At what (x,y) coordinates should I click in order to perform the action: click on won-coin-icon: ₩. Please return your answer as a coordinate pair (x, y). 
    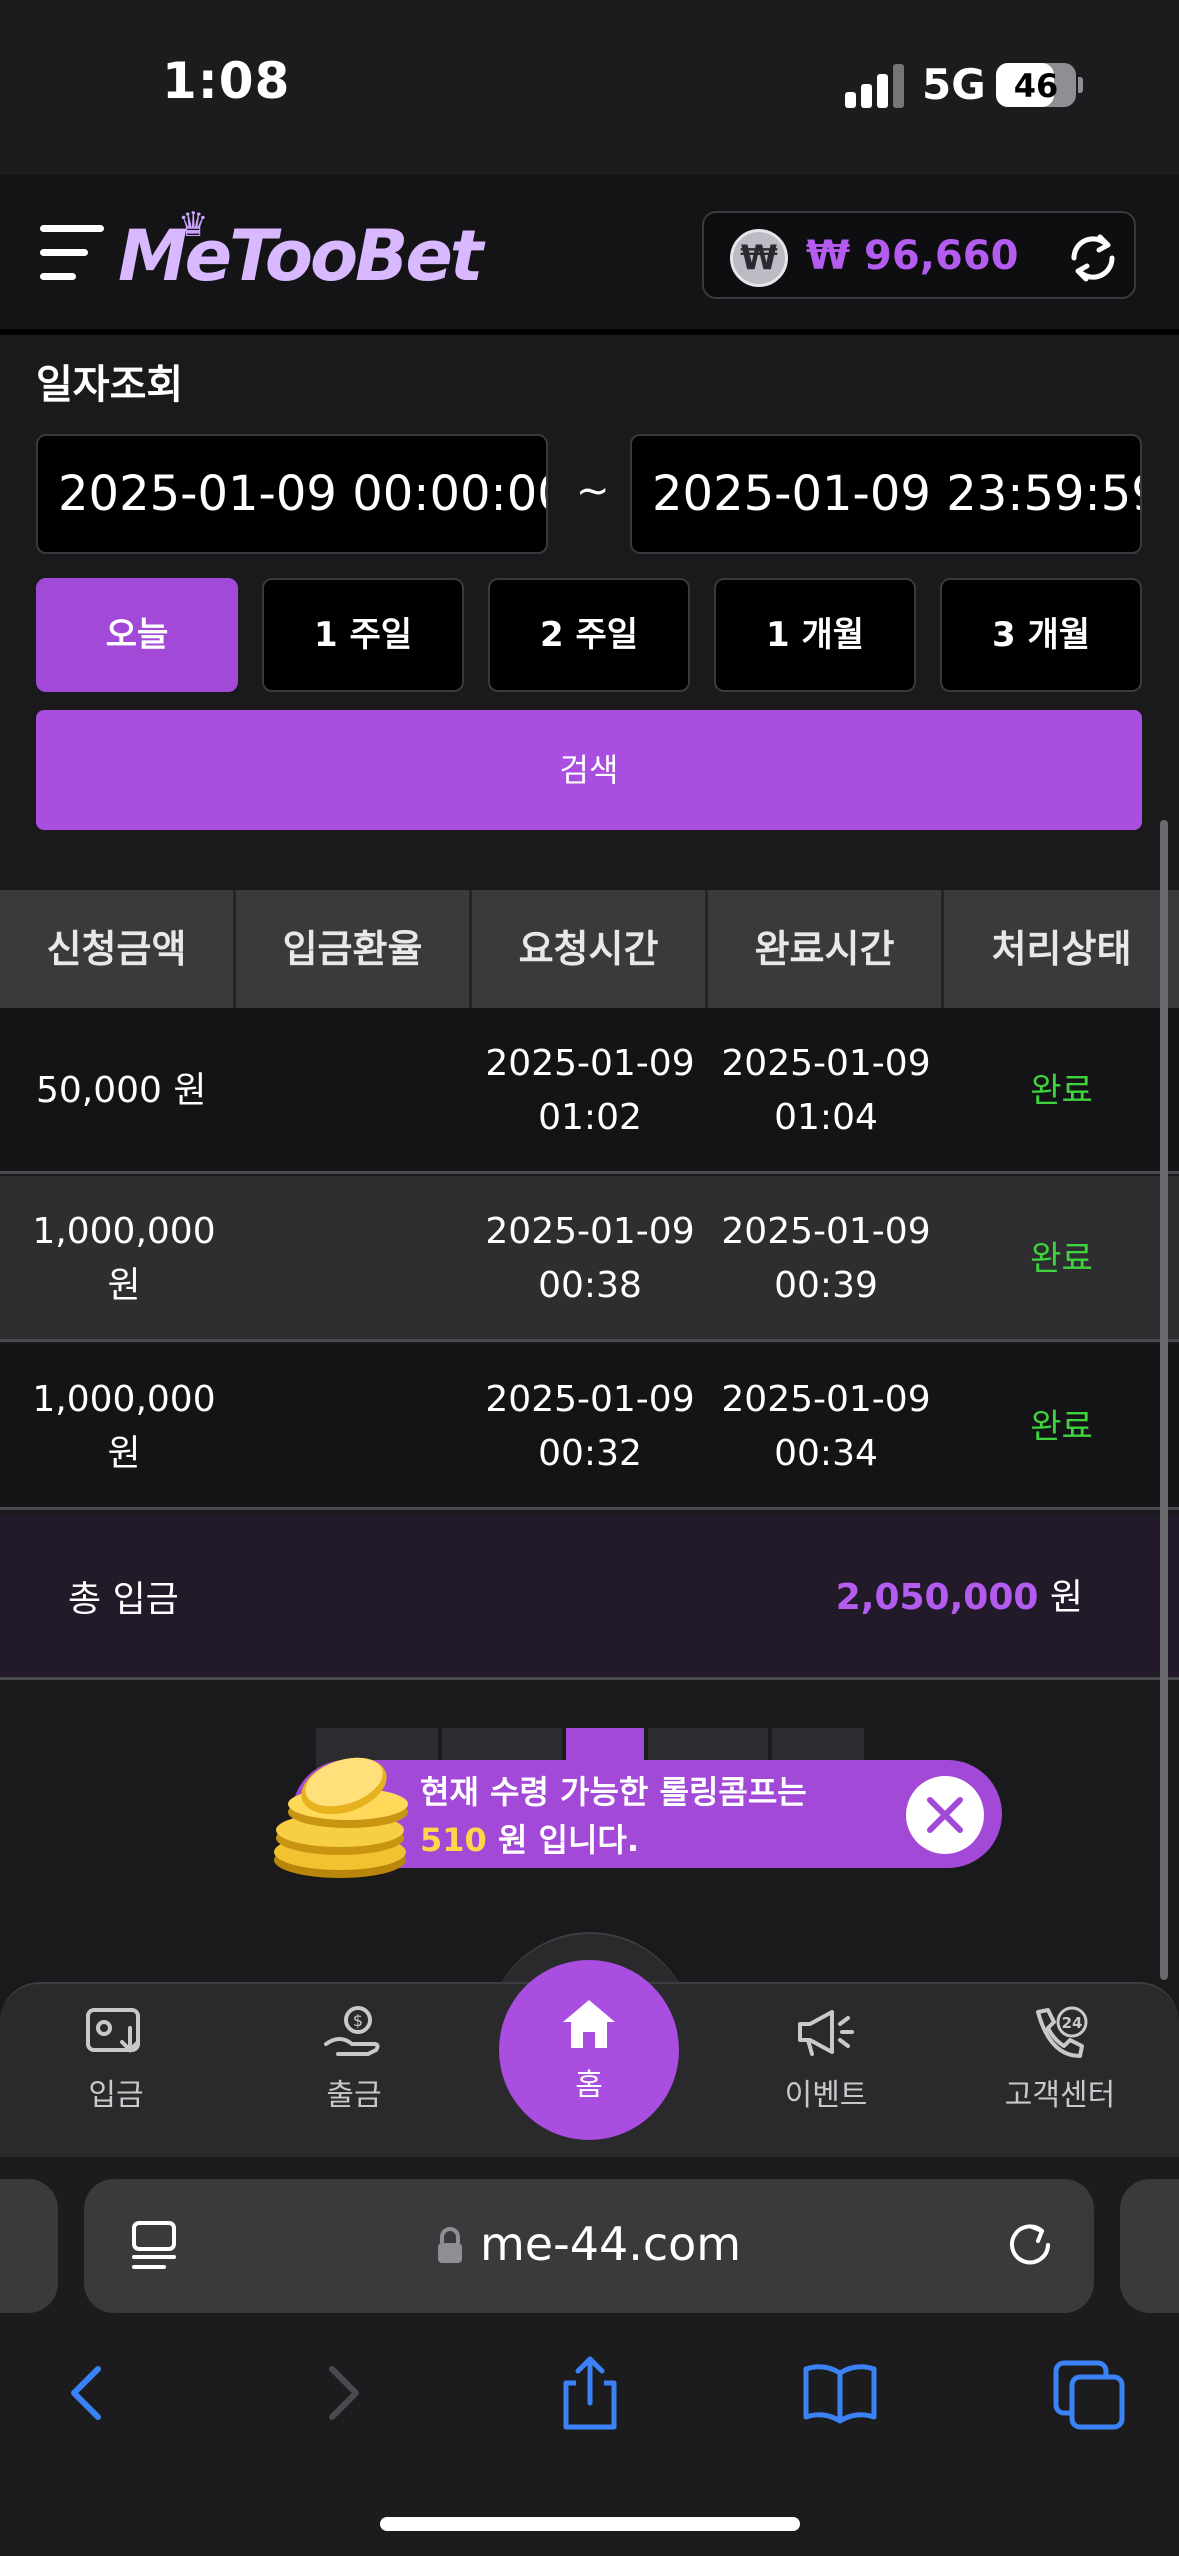
    Looking at the image, I should click on (759, 258).